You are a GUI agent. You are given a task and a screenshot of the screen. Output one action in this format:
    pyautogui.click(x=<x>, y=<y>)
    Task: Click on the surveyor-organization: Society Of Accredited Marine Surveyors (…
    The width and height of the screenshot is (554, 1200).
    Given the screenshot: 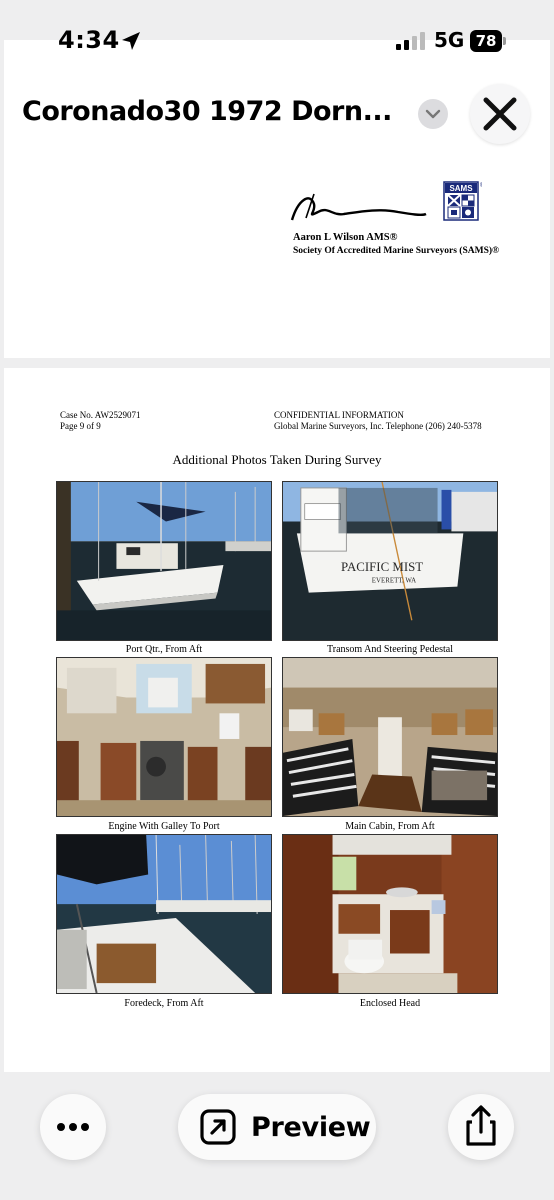 What is the action you would take?
    pyautogui.click(x=396, y=251)
    